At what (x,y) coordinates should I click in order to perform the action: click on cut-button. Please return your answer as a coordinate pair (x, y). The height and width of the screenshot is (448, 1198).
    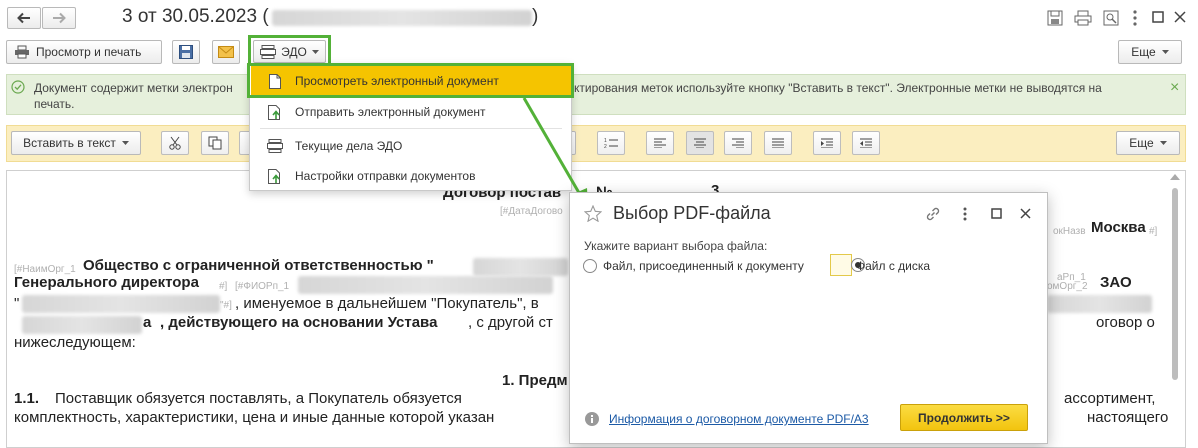
    Looking at the image, I should click on (175, 143).